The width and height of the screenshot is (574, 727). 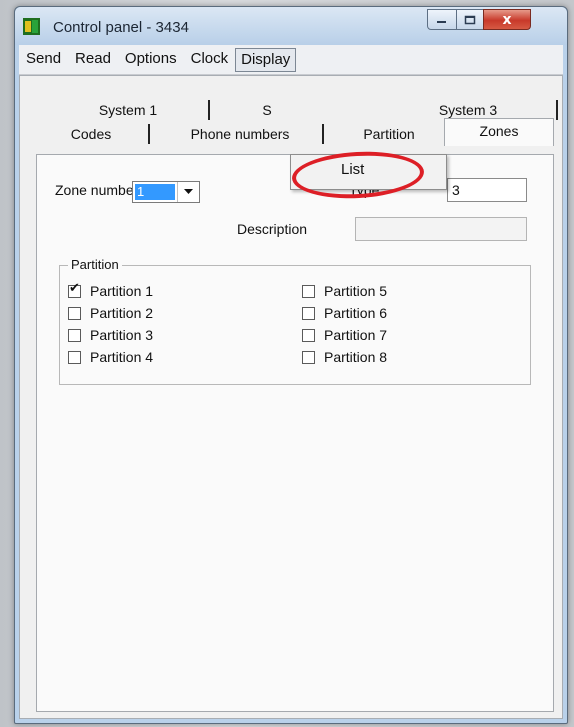 What do you see at coordinates (487, 190) in the screenshot?
I see `type-field: 3` at bounding box center [487, 190].